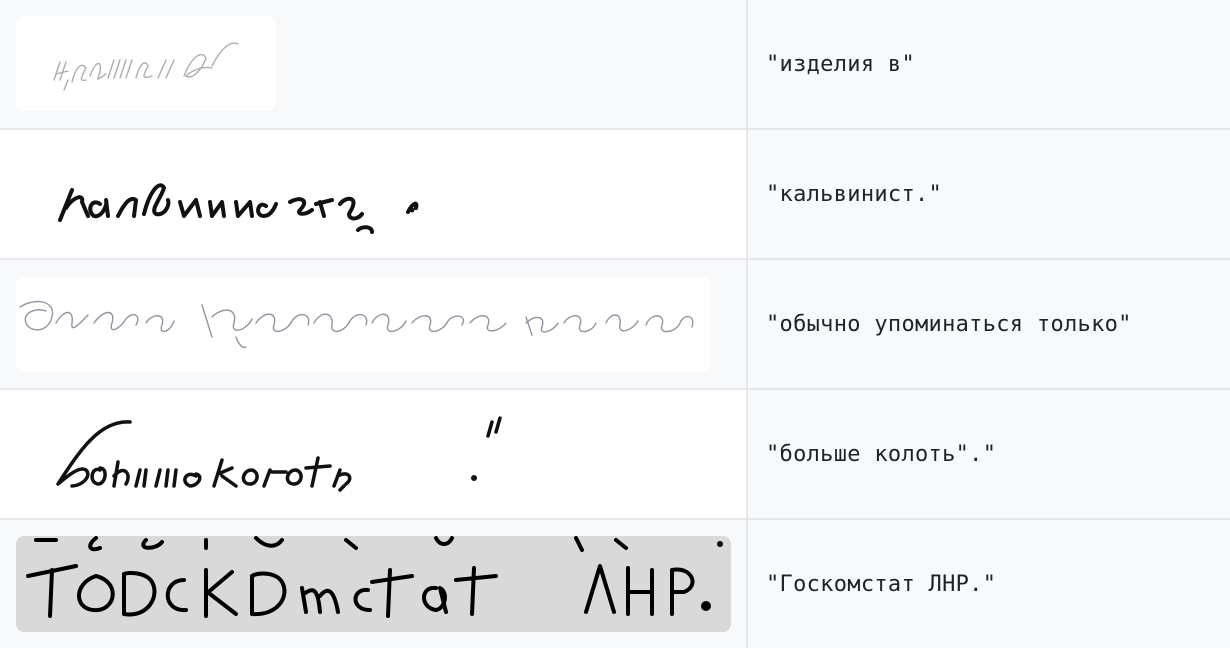  I want to click on transcription-text: "обычно упоминаться только", so click(949, 324).